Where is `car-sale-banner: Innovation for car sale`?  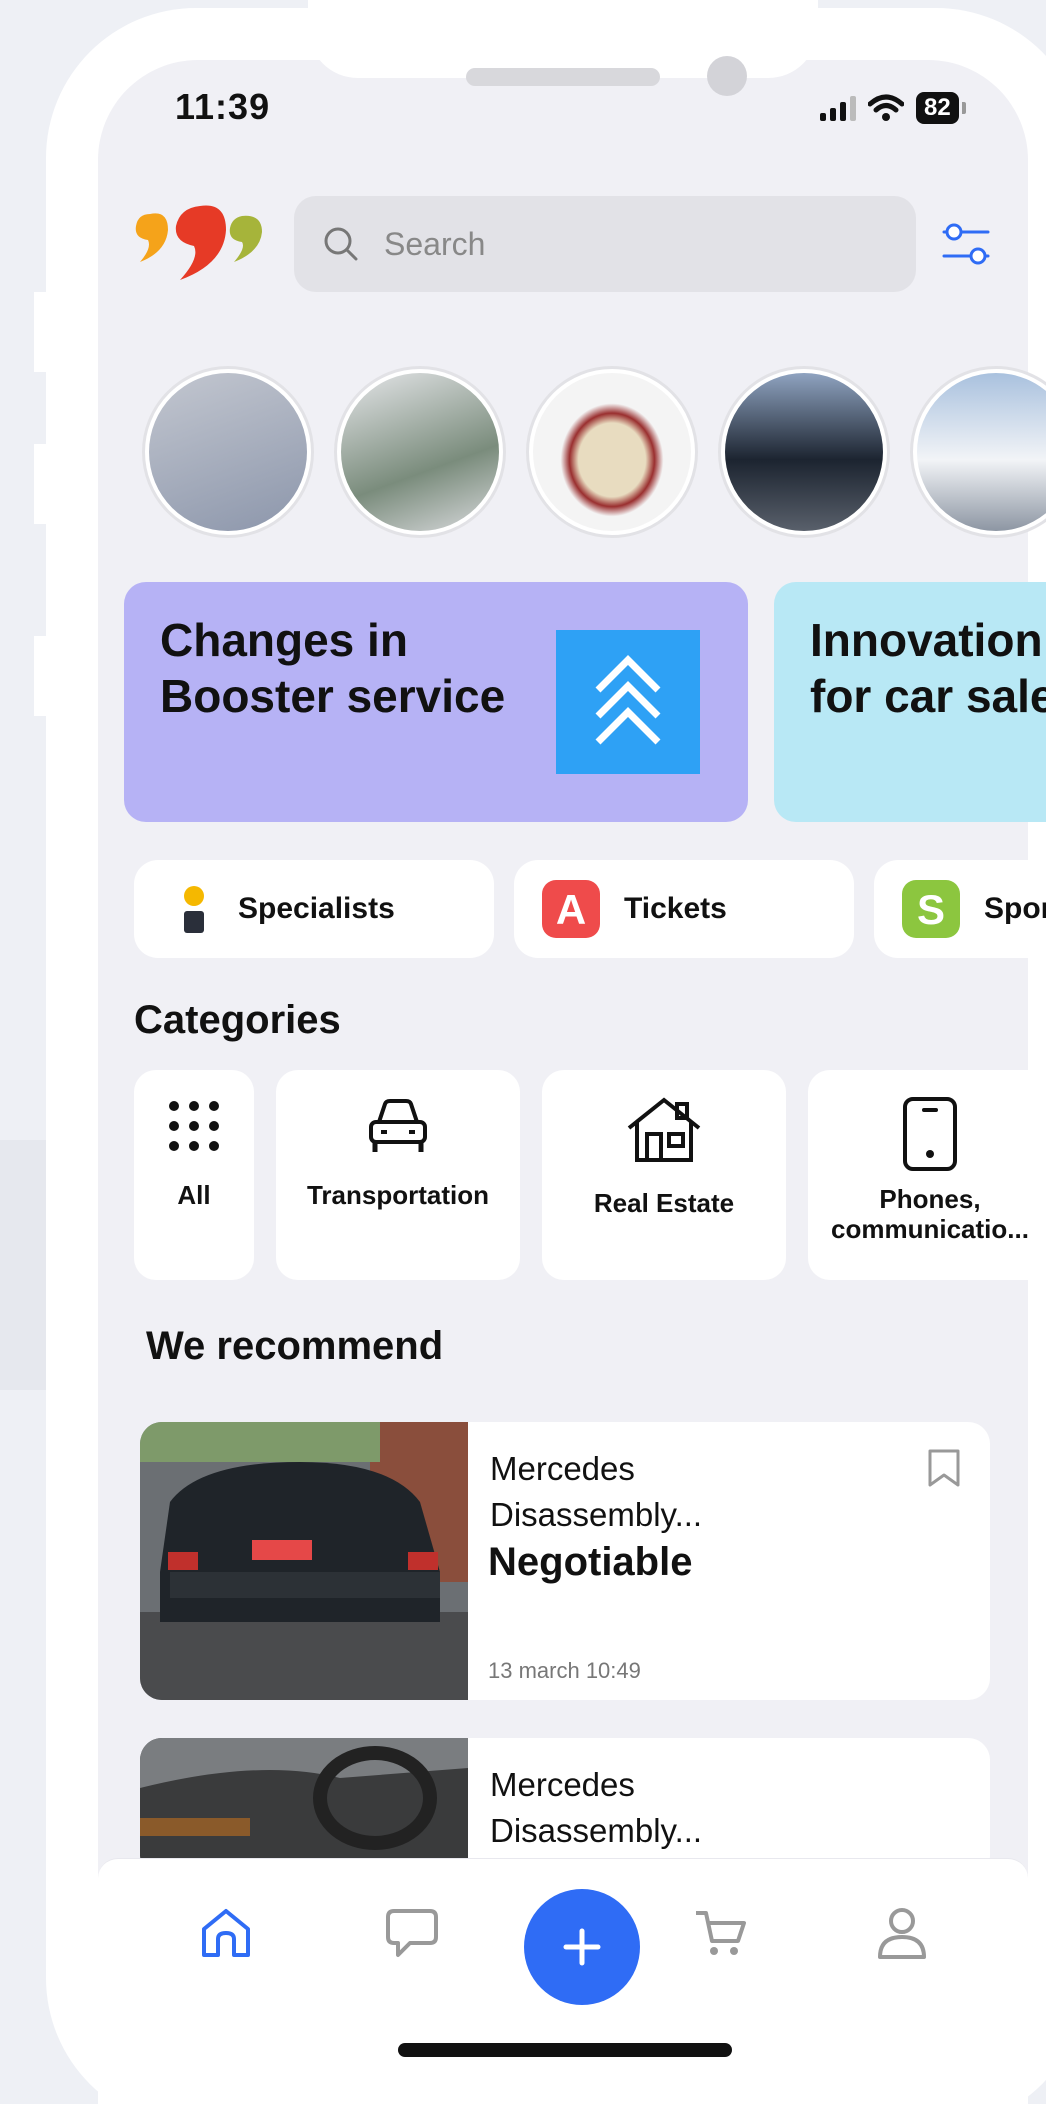
car-sale-banner: Innovation for car sale is located at coordinates (910, 702).